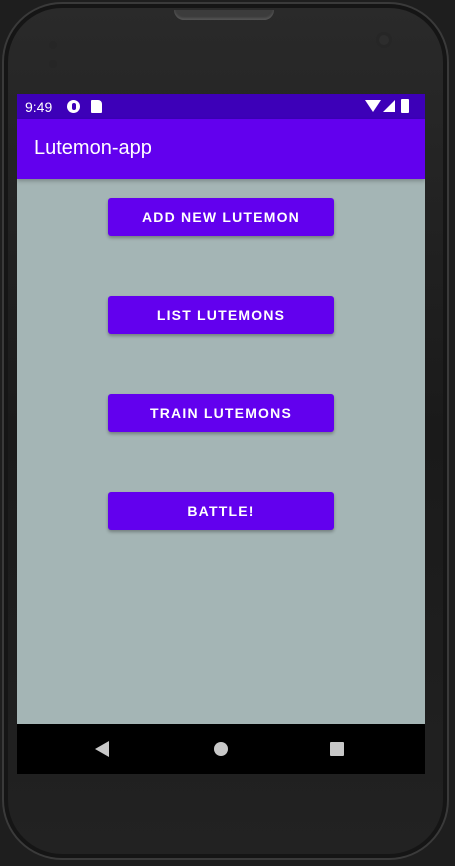 This screenshot has height=866, width=455. Describe the element at coordinates (102, 749) in the screenshot. I see `back-icon` at that location.